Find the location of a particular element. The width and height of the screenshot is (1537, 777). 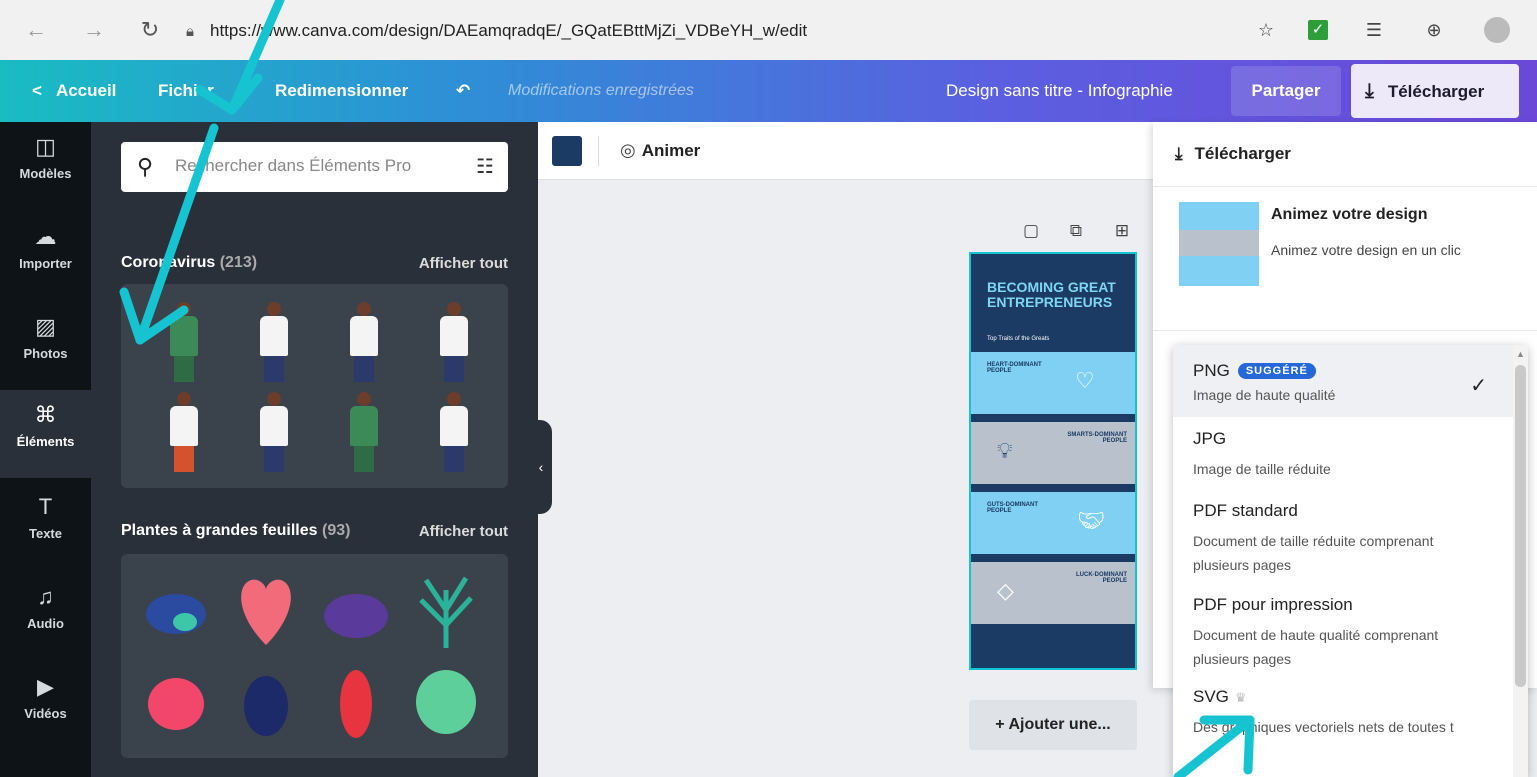

infographic-band: LUCK-DOMINANT PEOPLE ◇ is located at coordinates (1053, 593).